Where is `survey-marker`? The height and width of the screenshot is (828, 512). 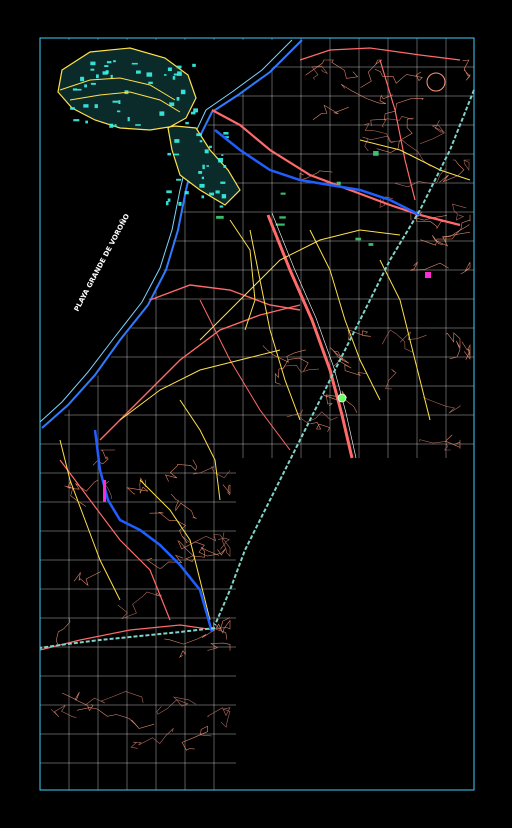
survey-marker is located at coordinates (342, 398).